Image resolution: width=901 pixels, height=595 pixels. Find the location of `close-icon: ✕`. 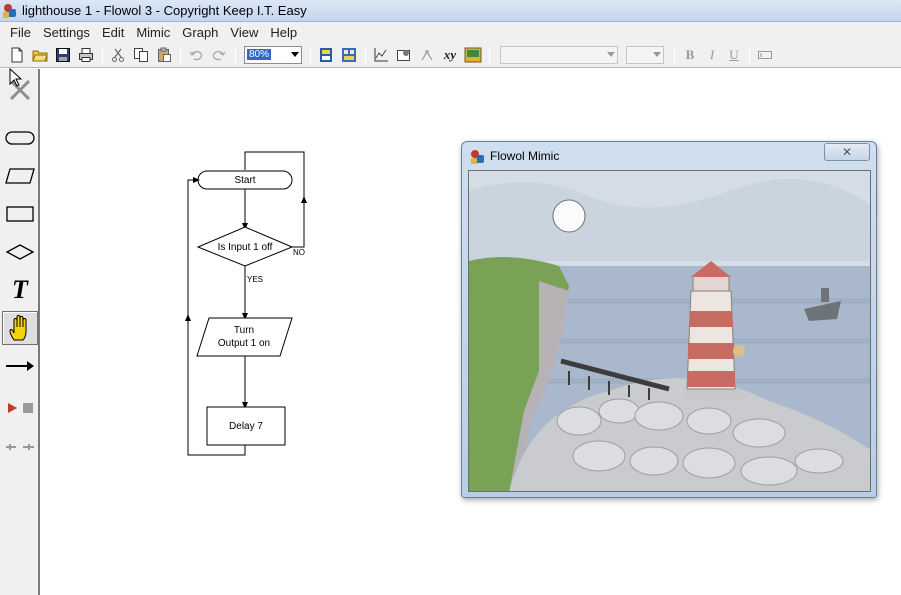

close-icon: ✕ is located at coordinates (847, 152).